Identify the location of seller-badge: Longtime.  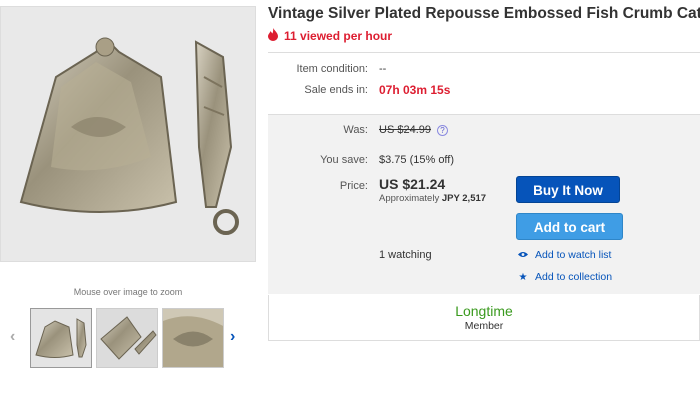
(484, 311).